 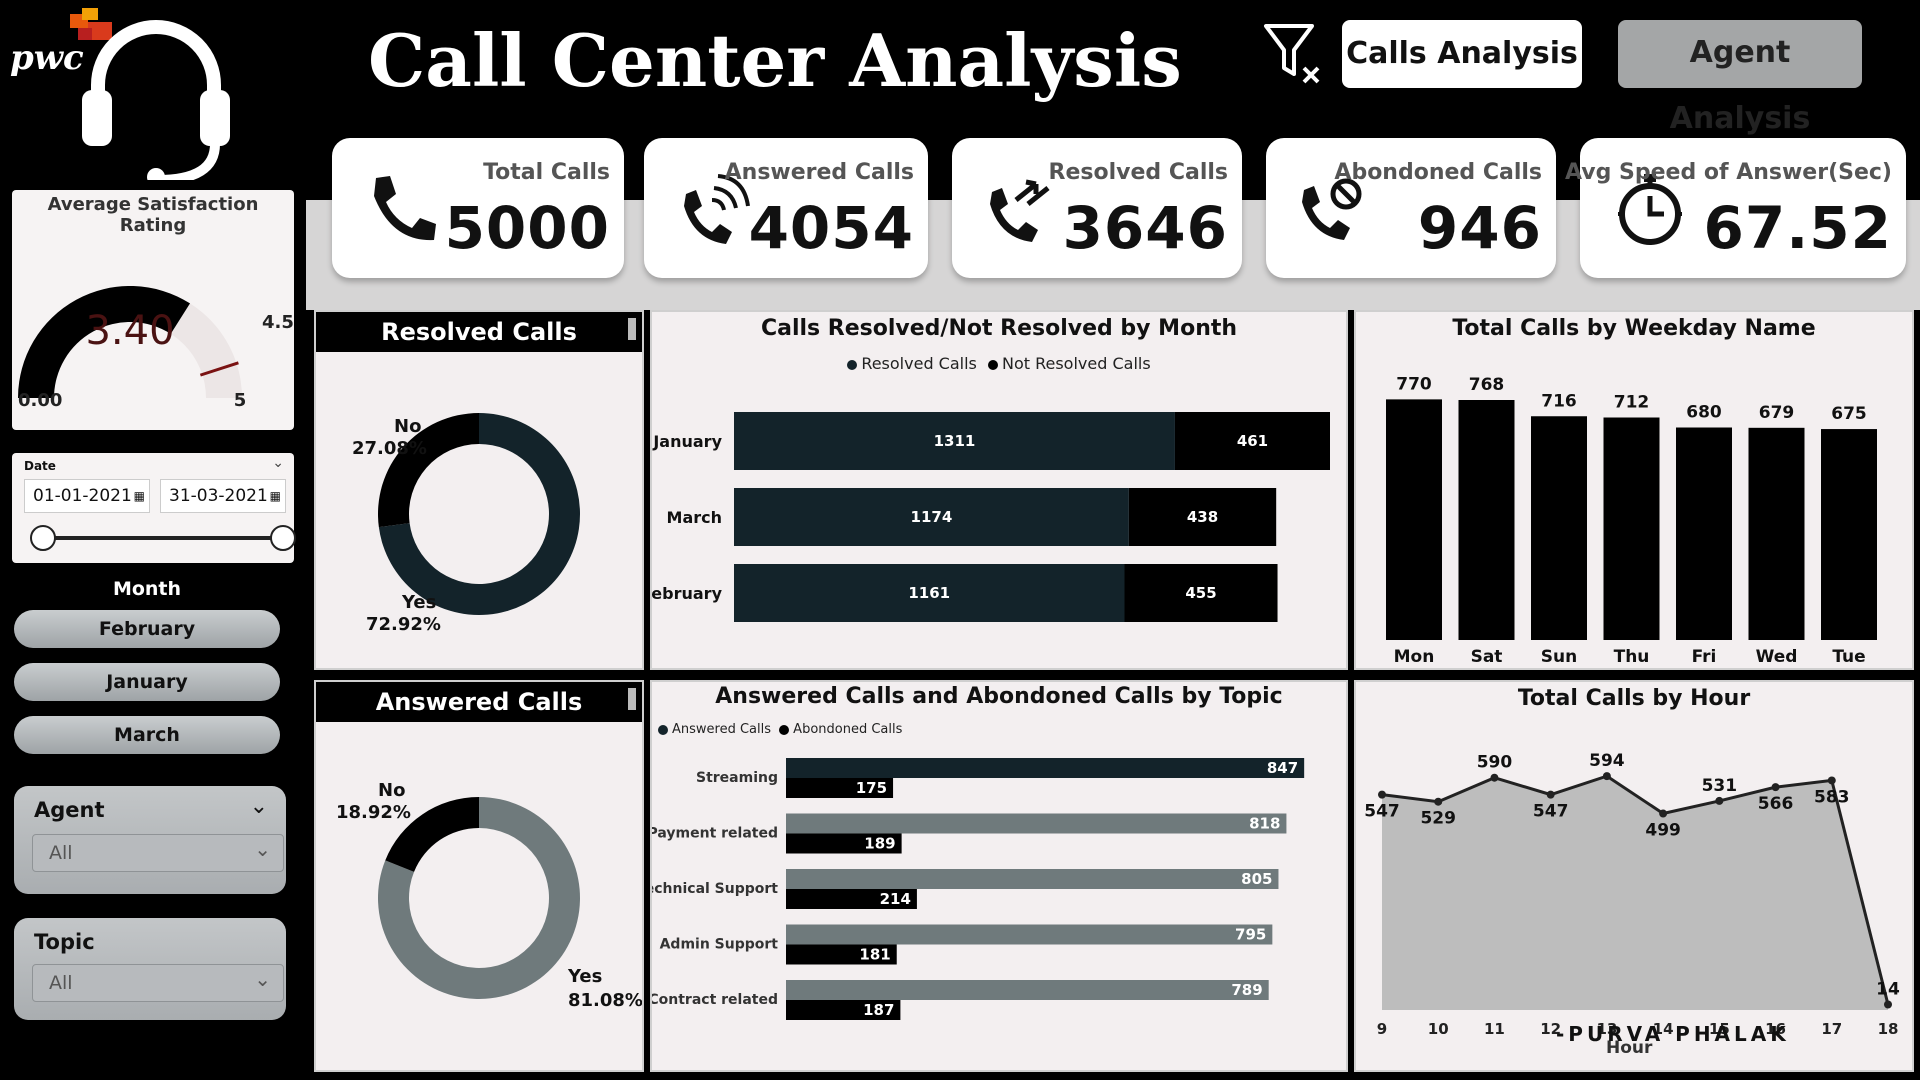 I want to click on category-label: Payment related, so click(x=715, y=834).